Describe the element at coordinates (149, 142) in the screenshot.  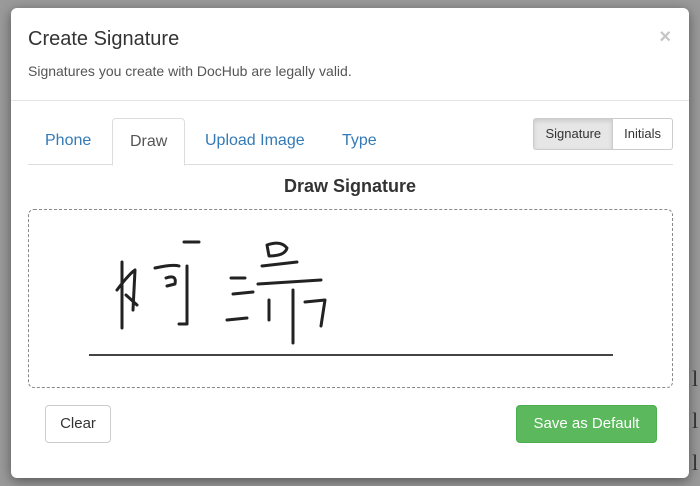
I see `tab-draw: Draw` at that location.